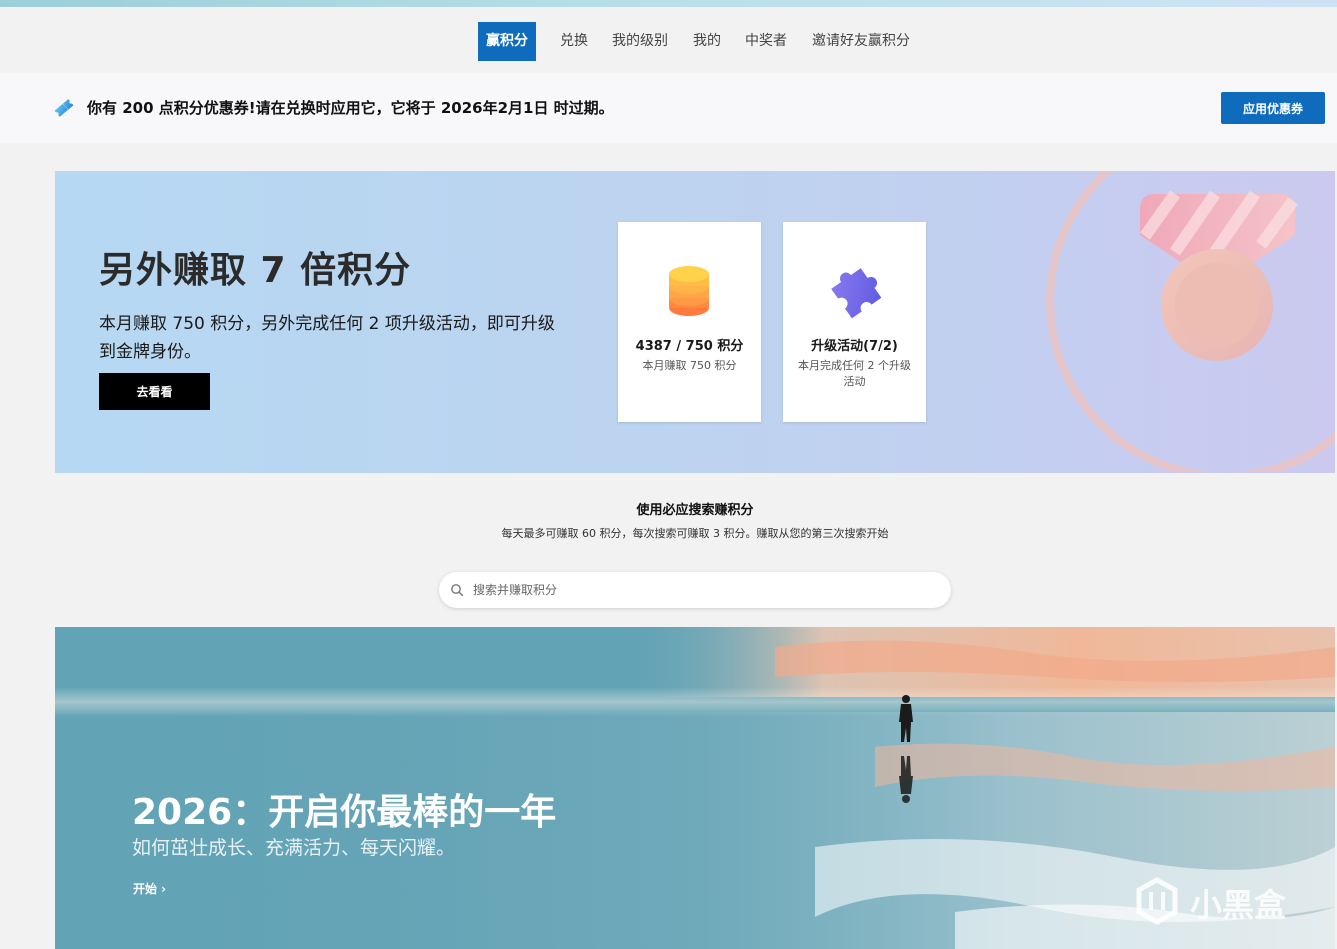  I want to click on coin-stack-icon, so click(689, 291).